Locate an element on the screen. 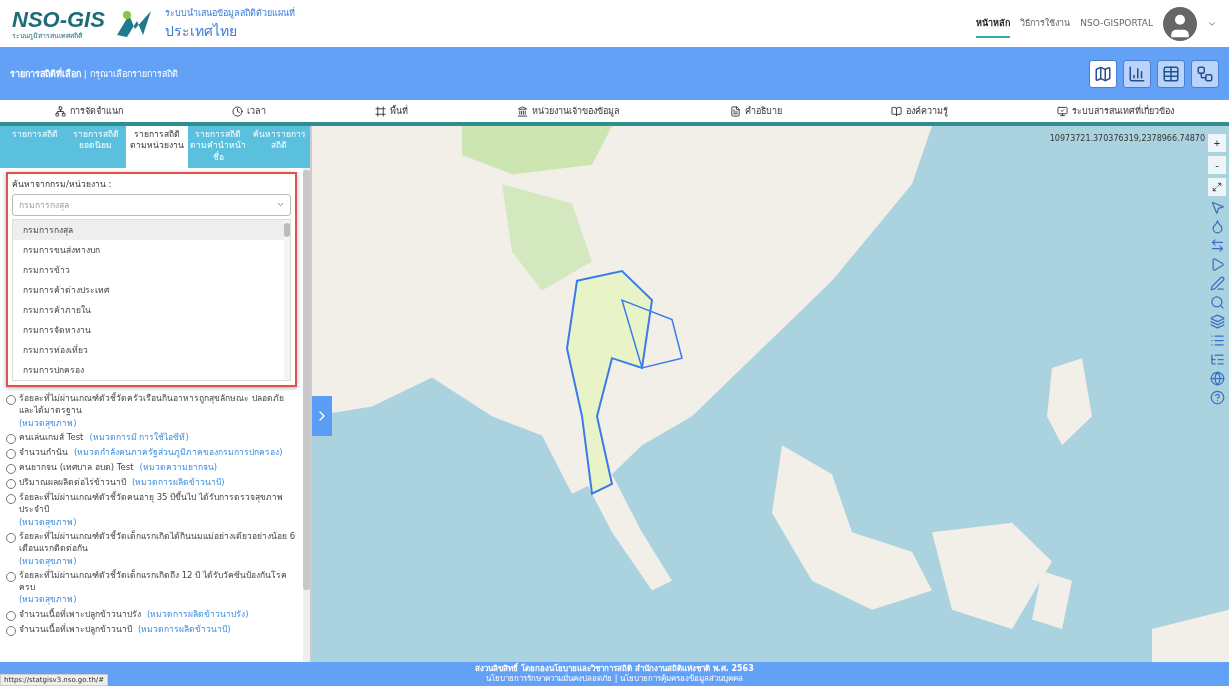  search-icon is located at coordinates (1217, 302).